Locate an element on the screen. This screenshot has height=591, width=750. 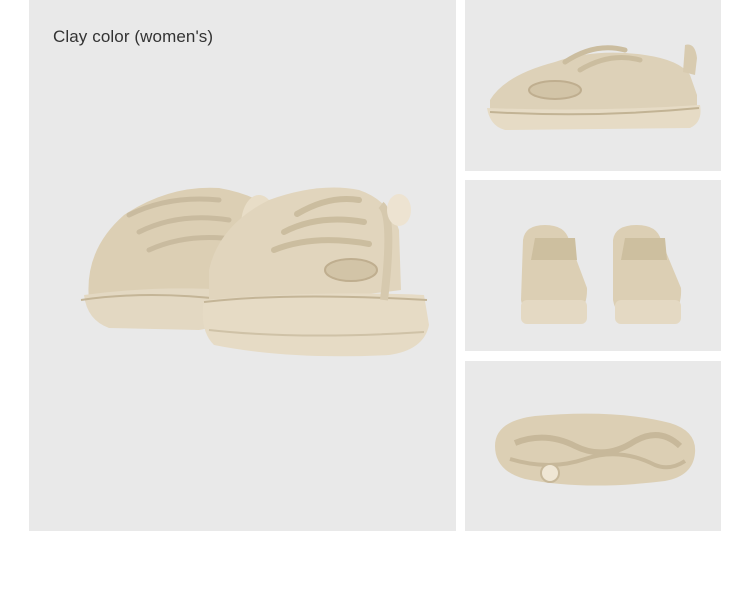
side-profile-image is located at coordinates (593, 85).